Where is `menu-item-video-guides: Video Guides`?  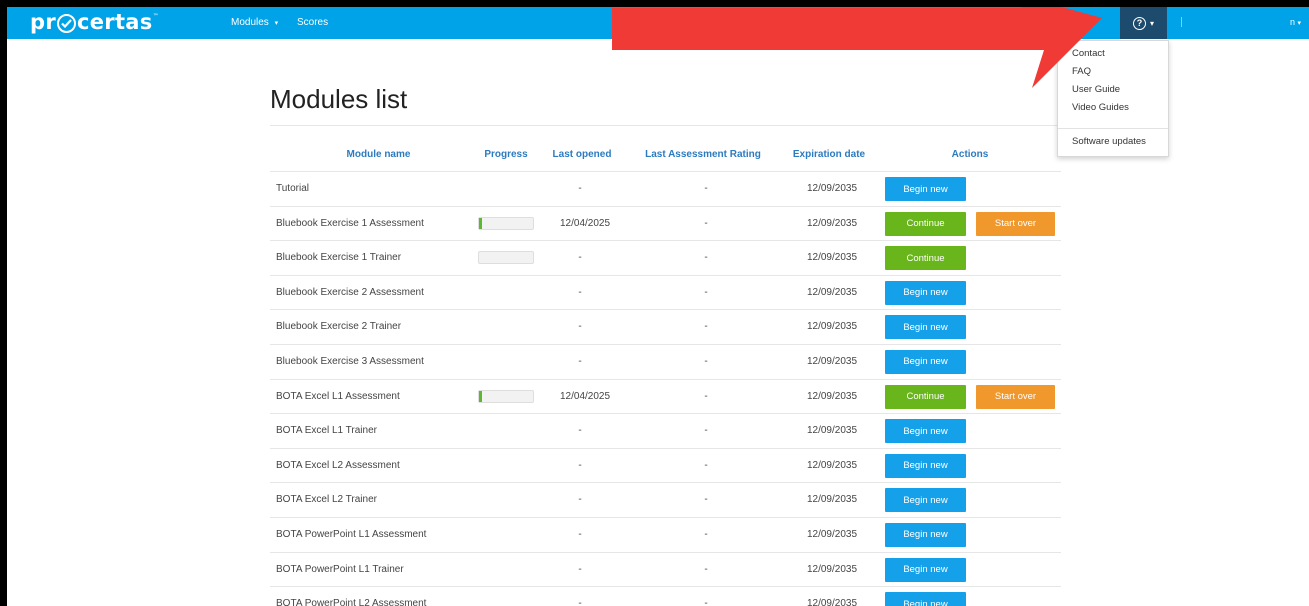 menu-item-video-guides: Video Guides is located at coordinates (1100, 107).